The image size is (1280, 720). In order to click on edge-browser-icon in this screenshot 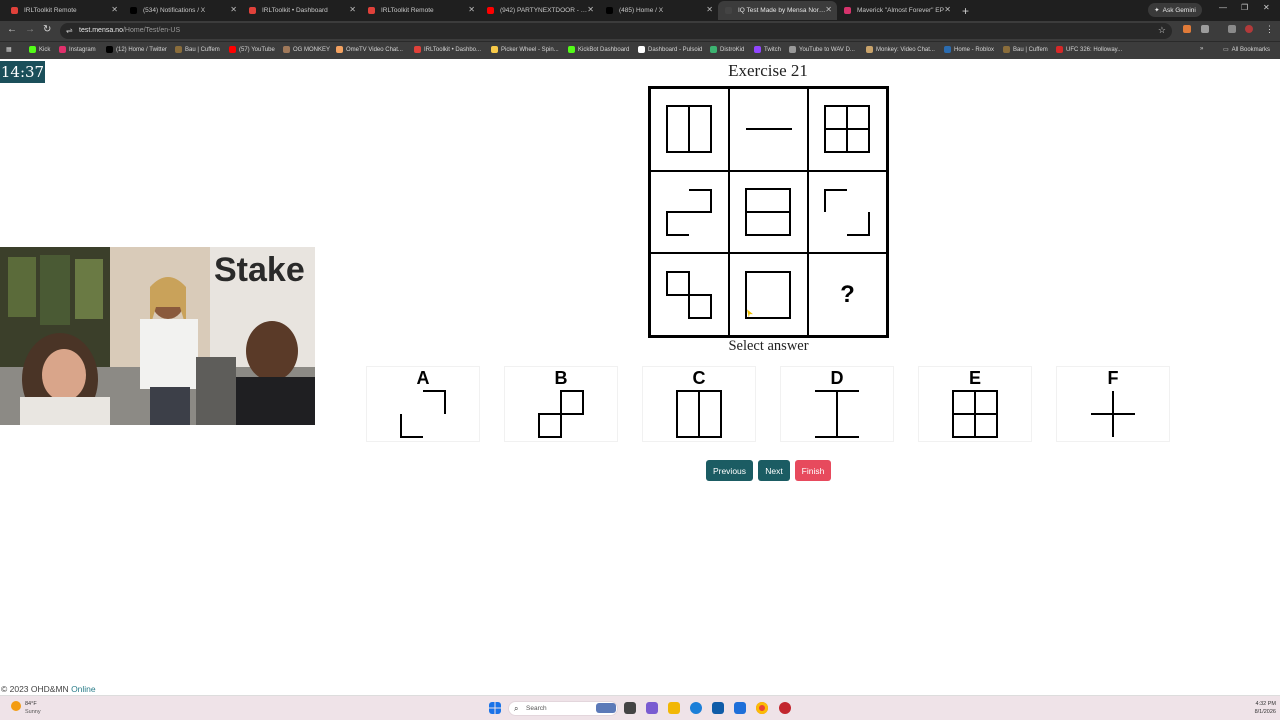, I will do `click(696, 708)`.